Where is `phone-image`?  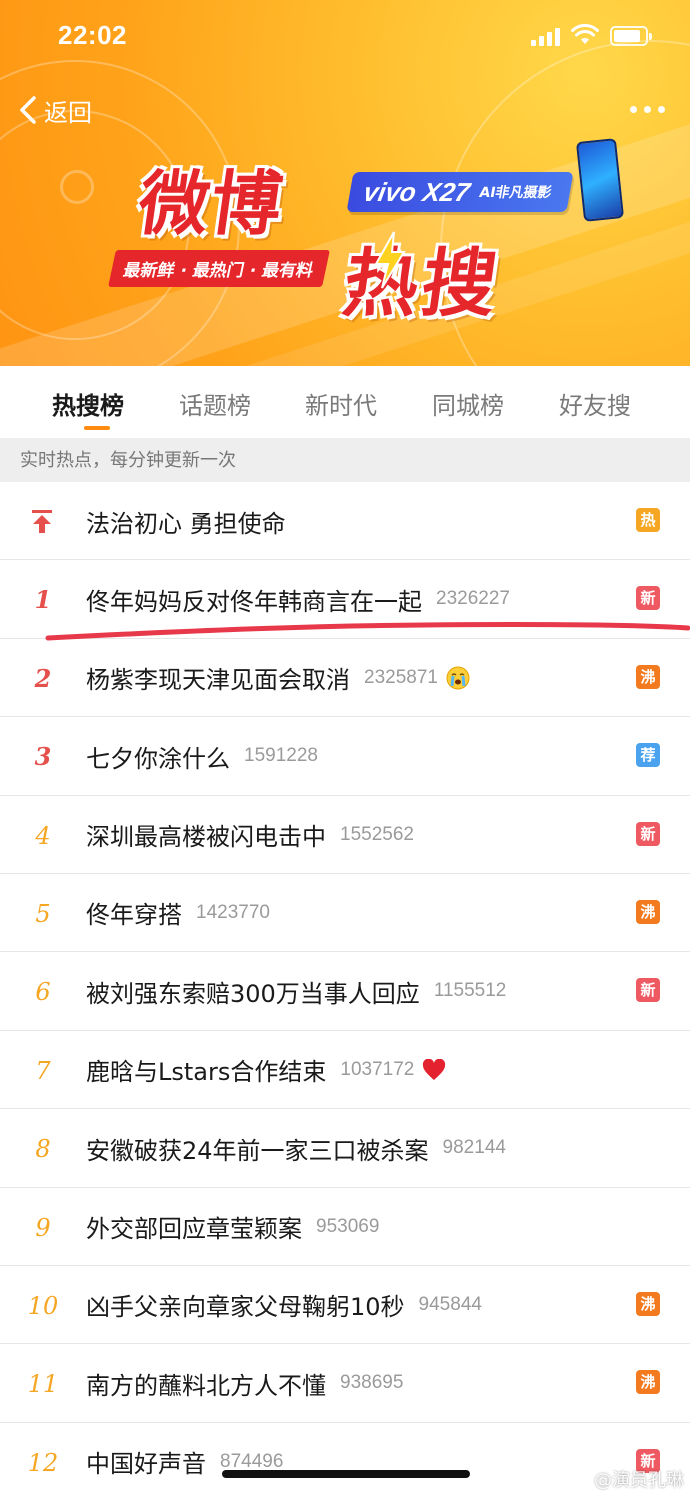
phone-image is located at coordinates (600, 180).